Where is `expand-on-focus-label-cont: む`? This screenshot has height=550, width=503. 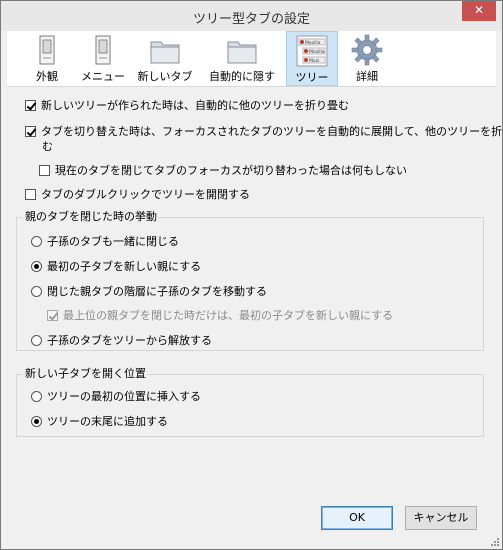 expand-on-focus-label-cont: む is located at coordinates (47, 146).